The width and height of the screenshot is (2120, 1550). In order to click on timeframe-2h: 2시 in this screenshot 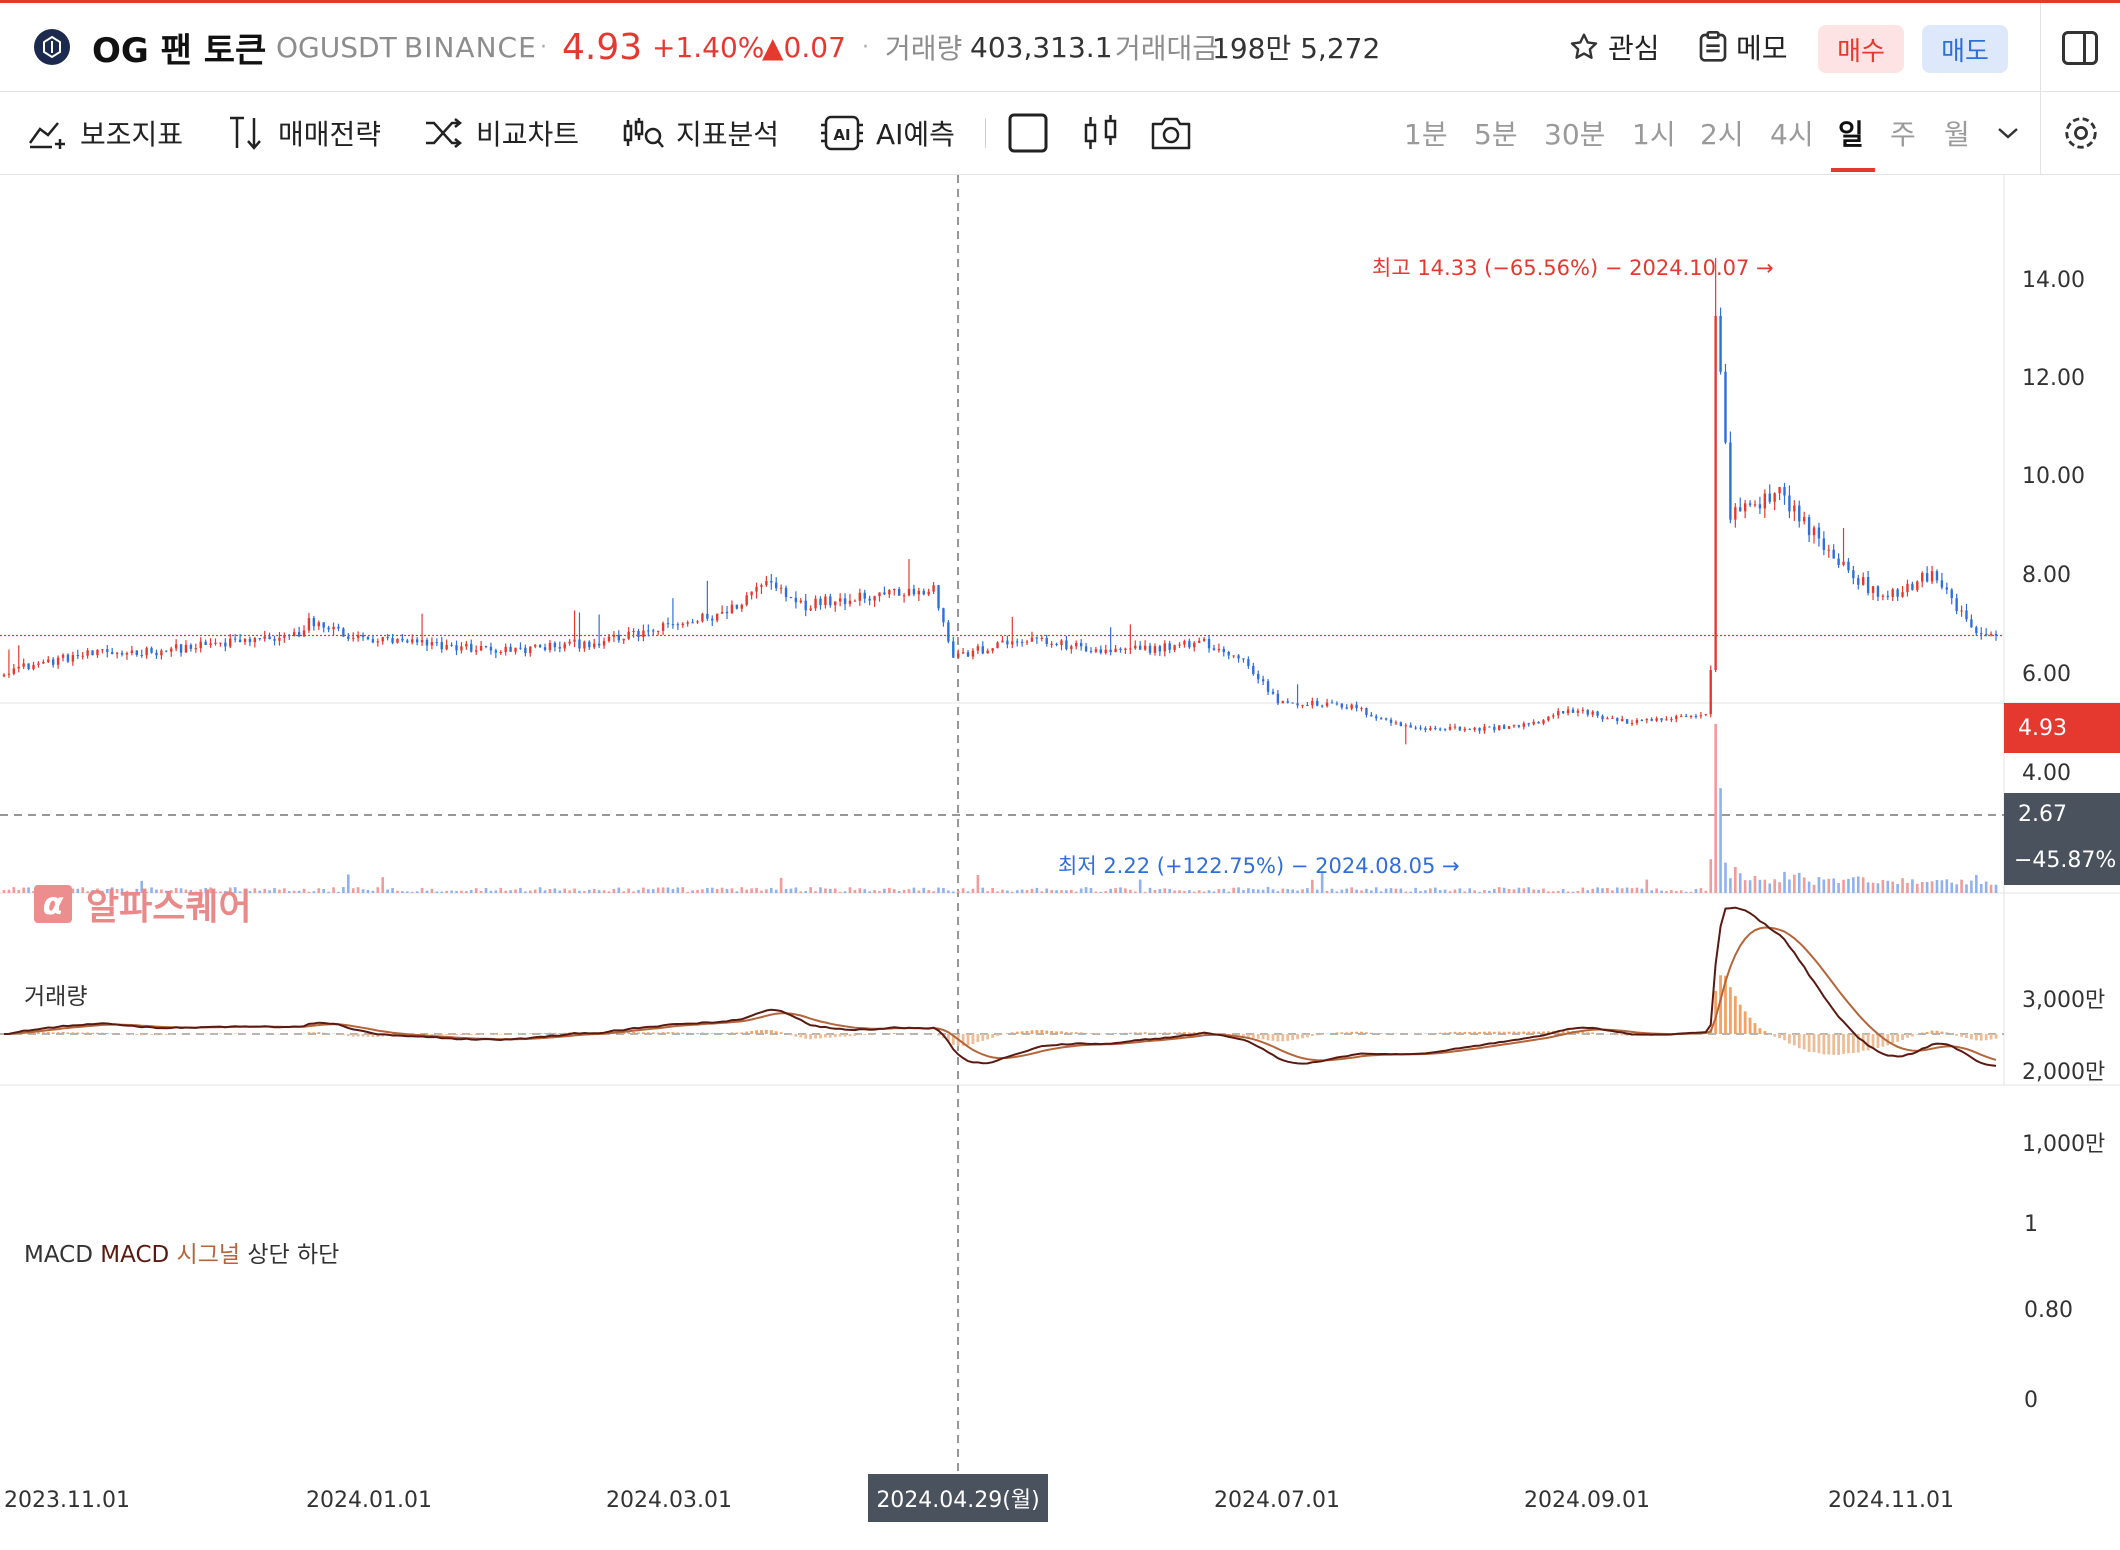, I will do `click(1722, 133)`.